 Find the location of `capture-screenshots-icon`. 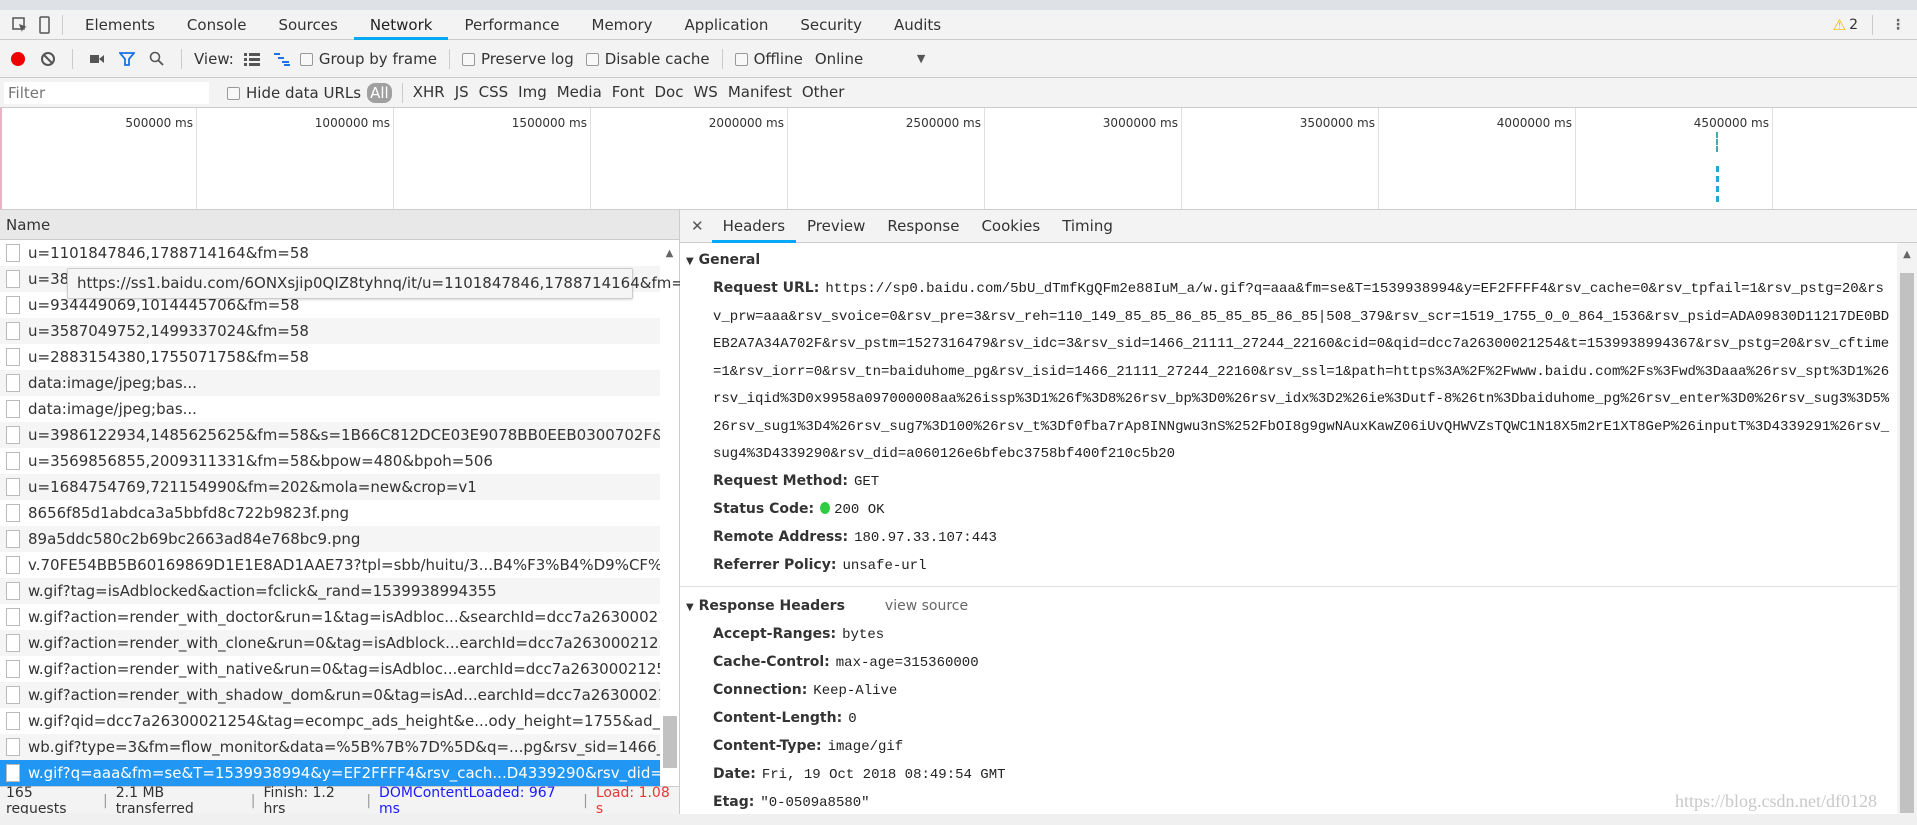

capture-screenshots-icon is located at coordinates (97, 59).